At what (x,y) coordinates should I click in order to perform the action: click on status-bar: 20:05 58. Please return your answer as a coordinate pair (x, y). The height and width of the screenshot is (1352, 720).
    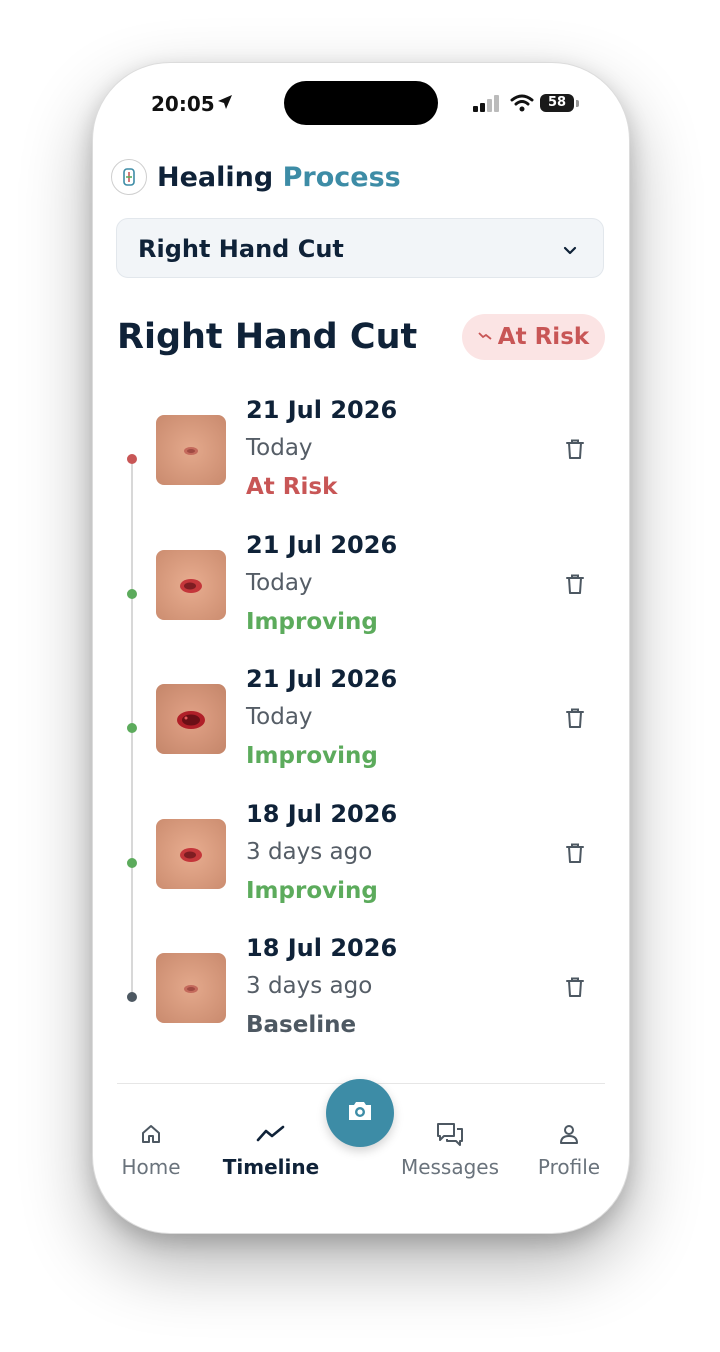
    Looking at the image, I should click on (361, 103).